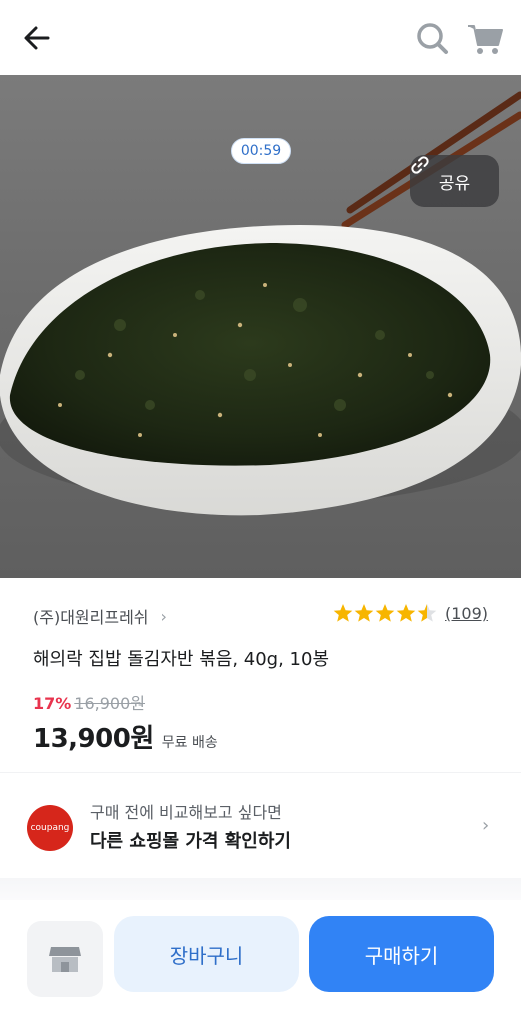 The width and height of the screenshot is (521, 1024). Describe the element at coordinates (189, 743) in the screenshot. I see `shipping-info: 무료 배송` at that location.